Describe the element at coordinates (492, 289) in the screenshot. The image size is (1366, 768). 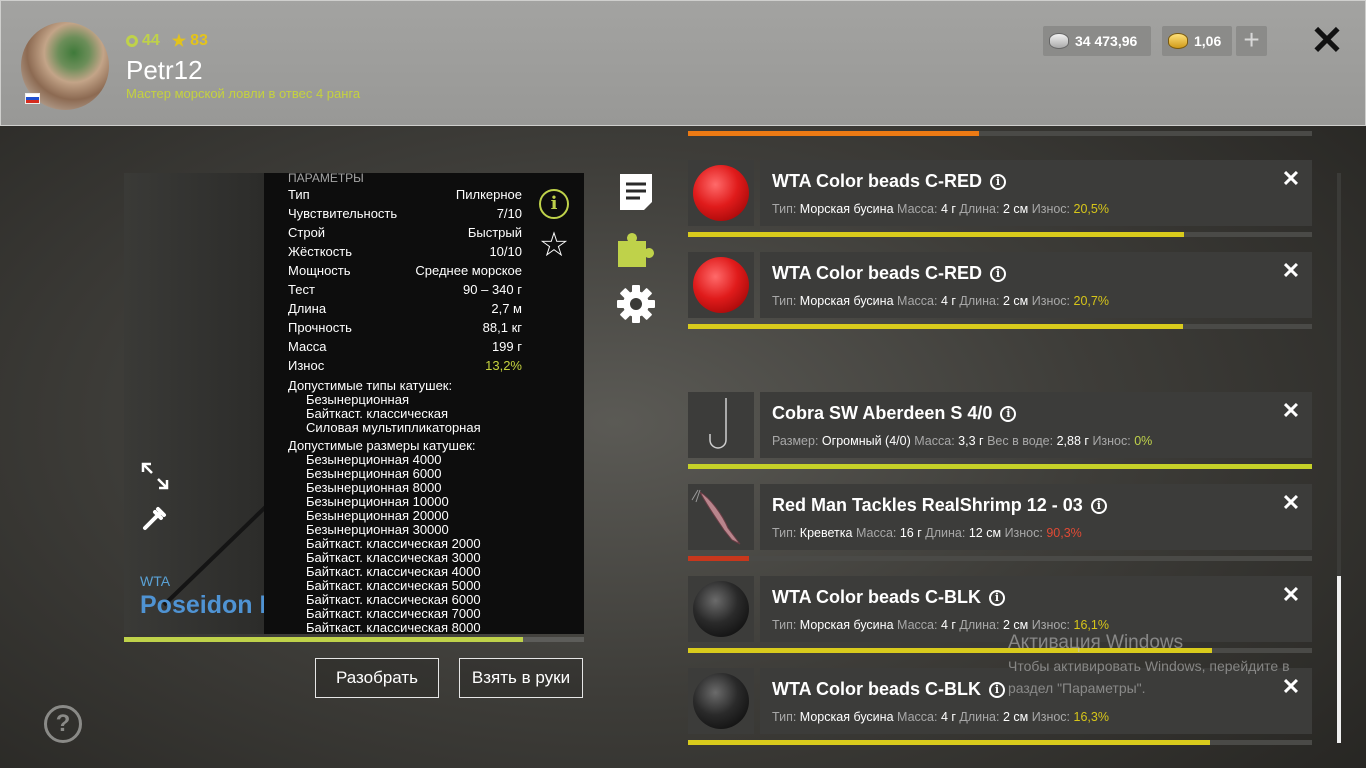
I see `param-value: 90 – 340 г` at that location.